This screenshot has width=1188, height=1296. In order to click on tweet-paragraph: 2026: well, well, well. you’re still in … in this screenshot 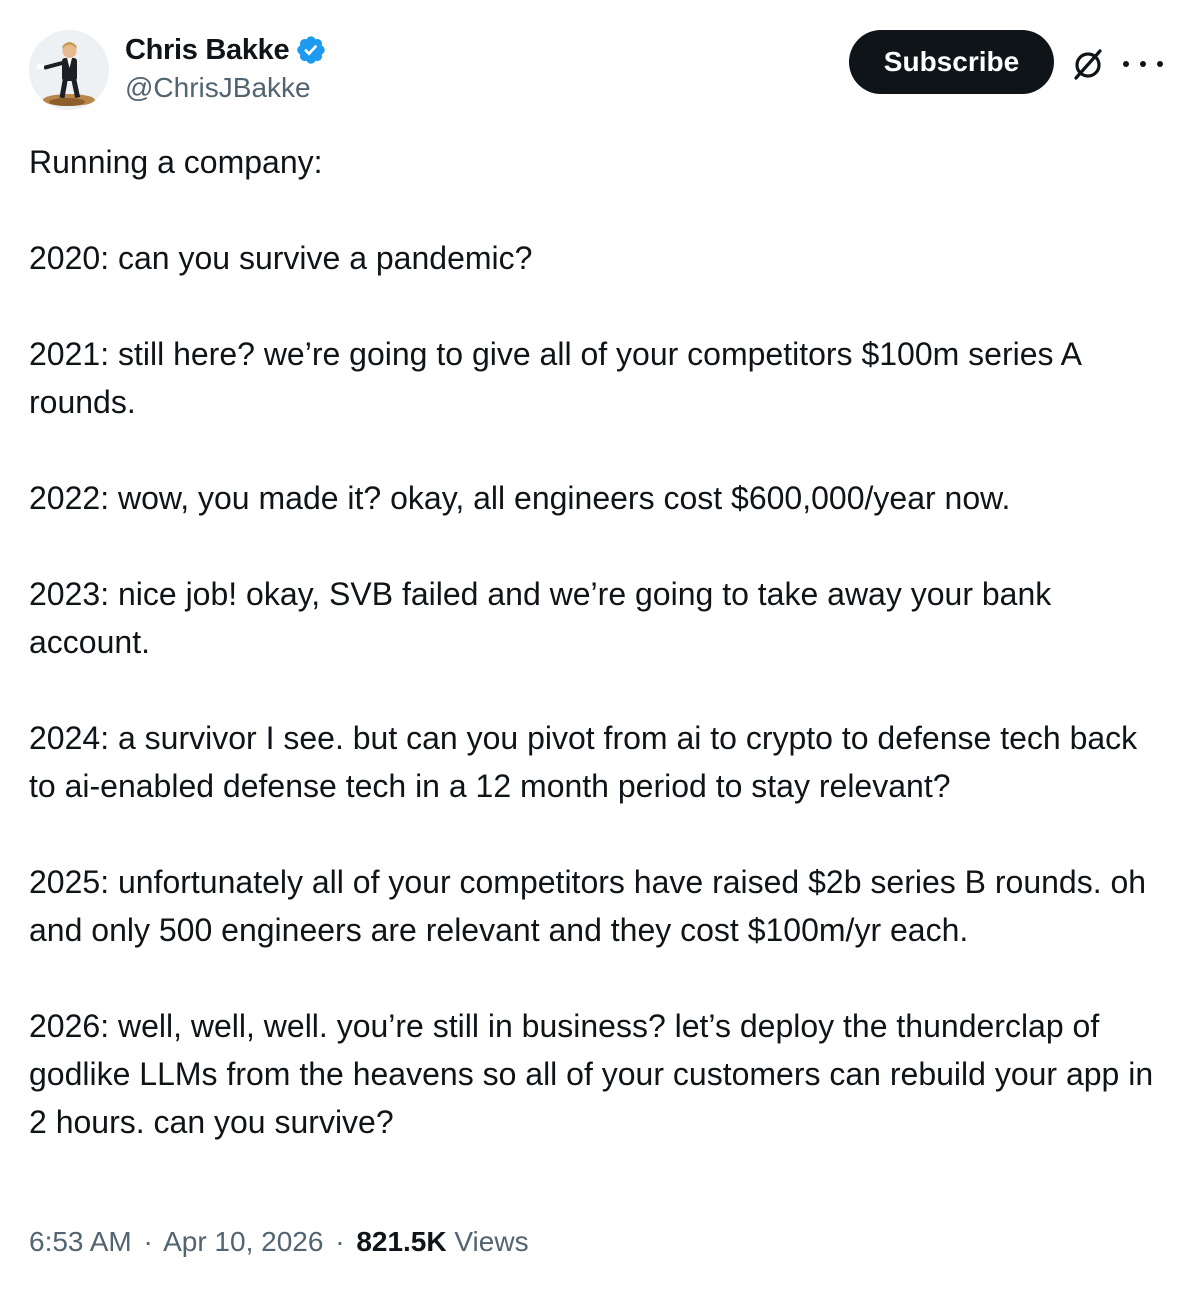, I will do `click(591, 1074)`.